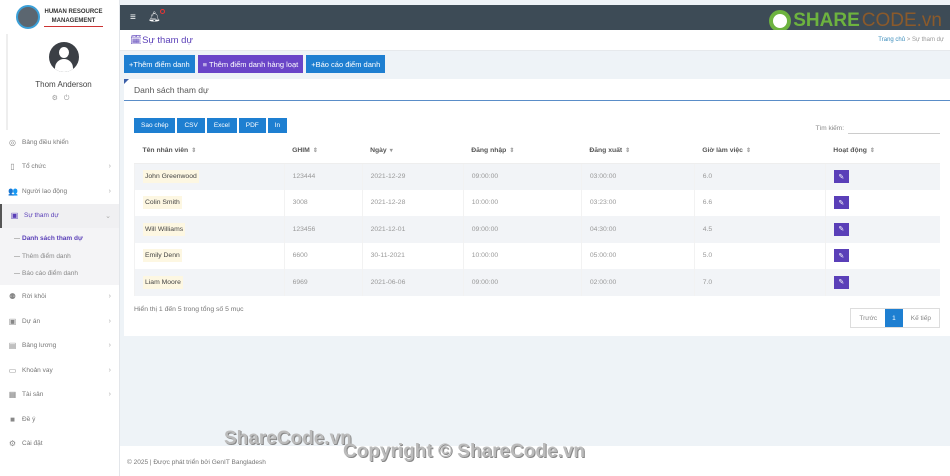 This screenshot has width=950, height=476. What do you see at coordinates (522, 229) in the screenshot?
I see `table-cell: 09:00:00` at bounding box center [522, 229].